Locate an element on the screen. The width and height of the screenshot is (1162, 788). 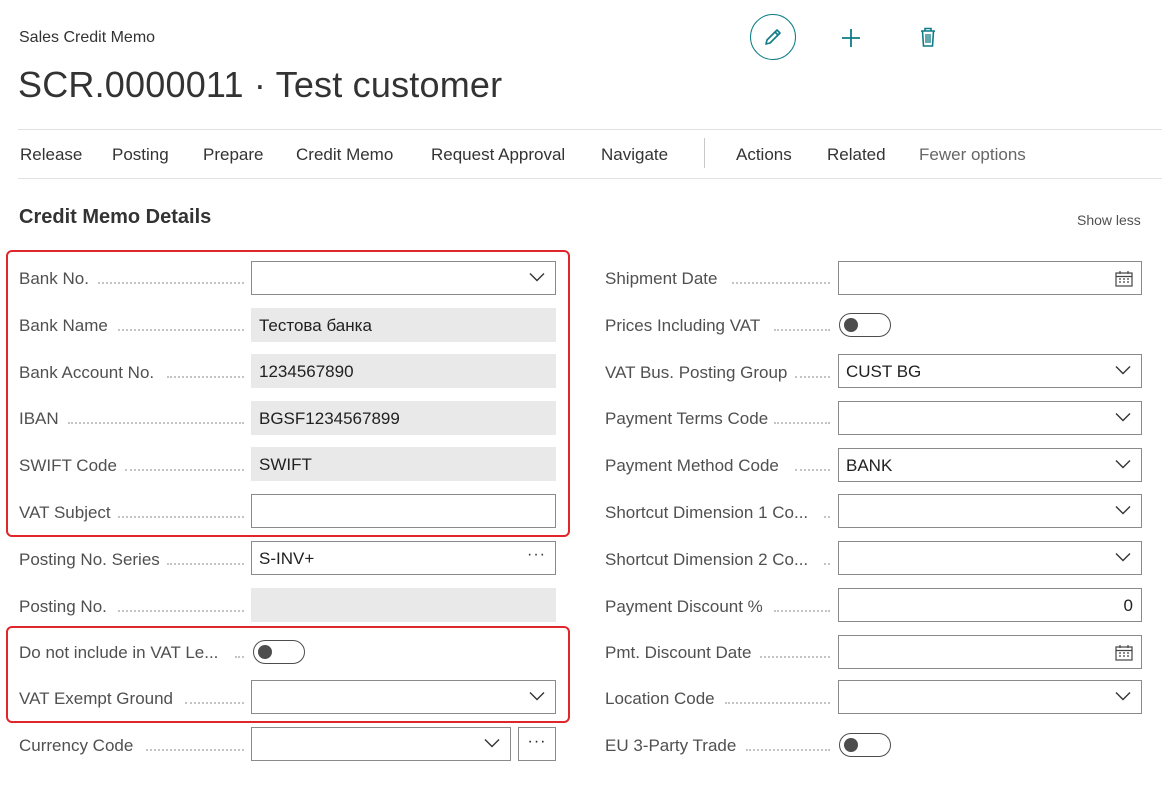
field-vat-bus-posting-group: VAT Bus. Posting Group CUST BG is located at coordinates (872, 372).